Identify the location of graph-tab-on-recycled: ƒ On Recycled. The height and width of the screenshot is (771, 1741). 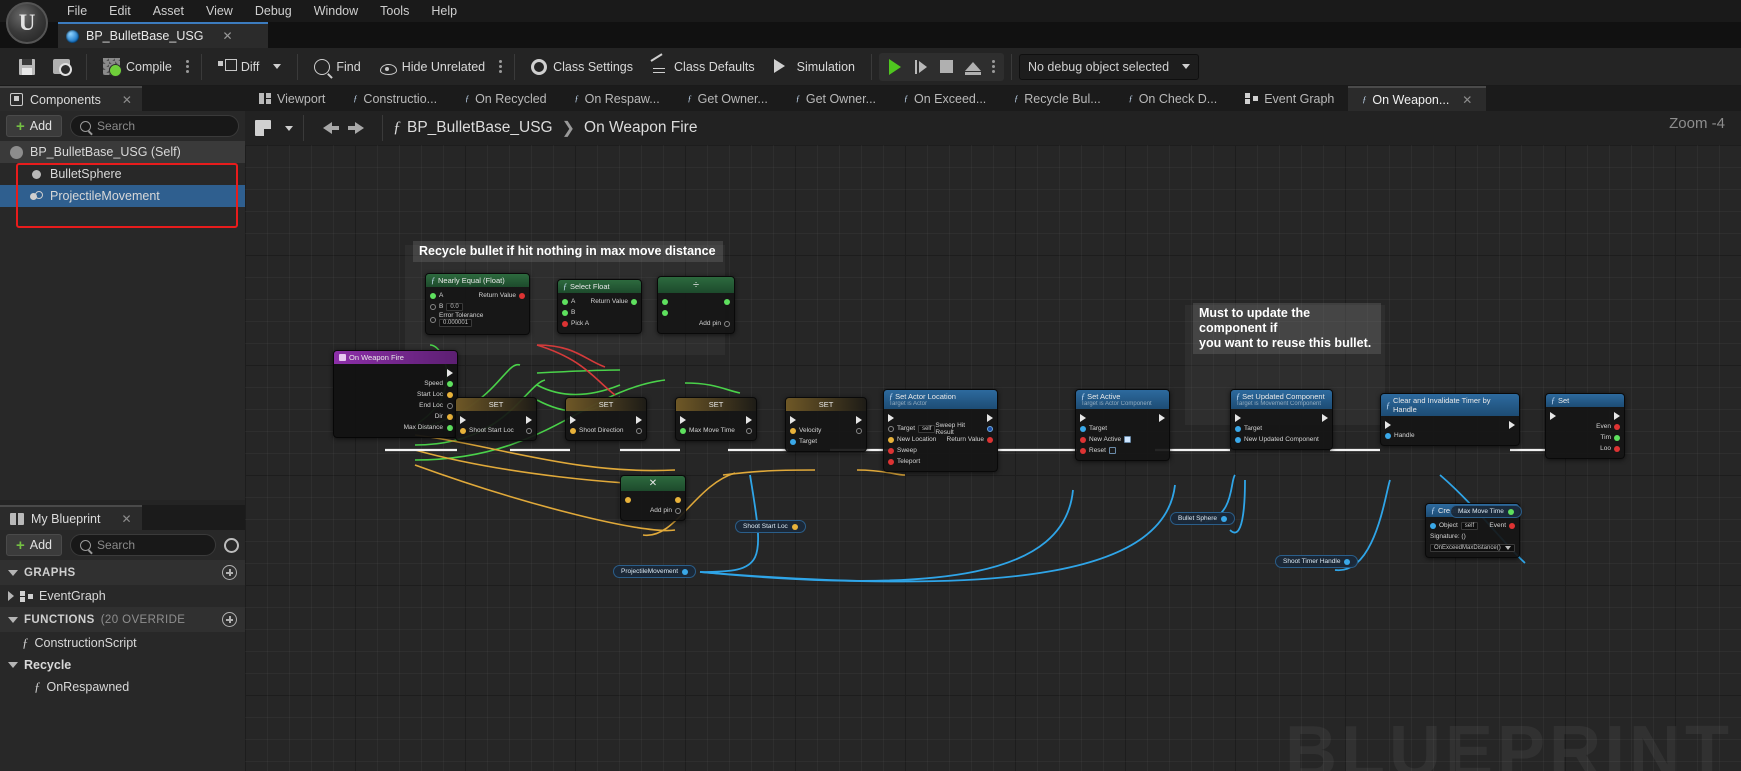
(506, 98).